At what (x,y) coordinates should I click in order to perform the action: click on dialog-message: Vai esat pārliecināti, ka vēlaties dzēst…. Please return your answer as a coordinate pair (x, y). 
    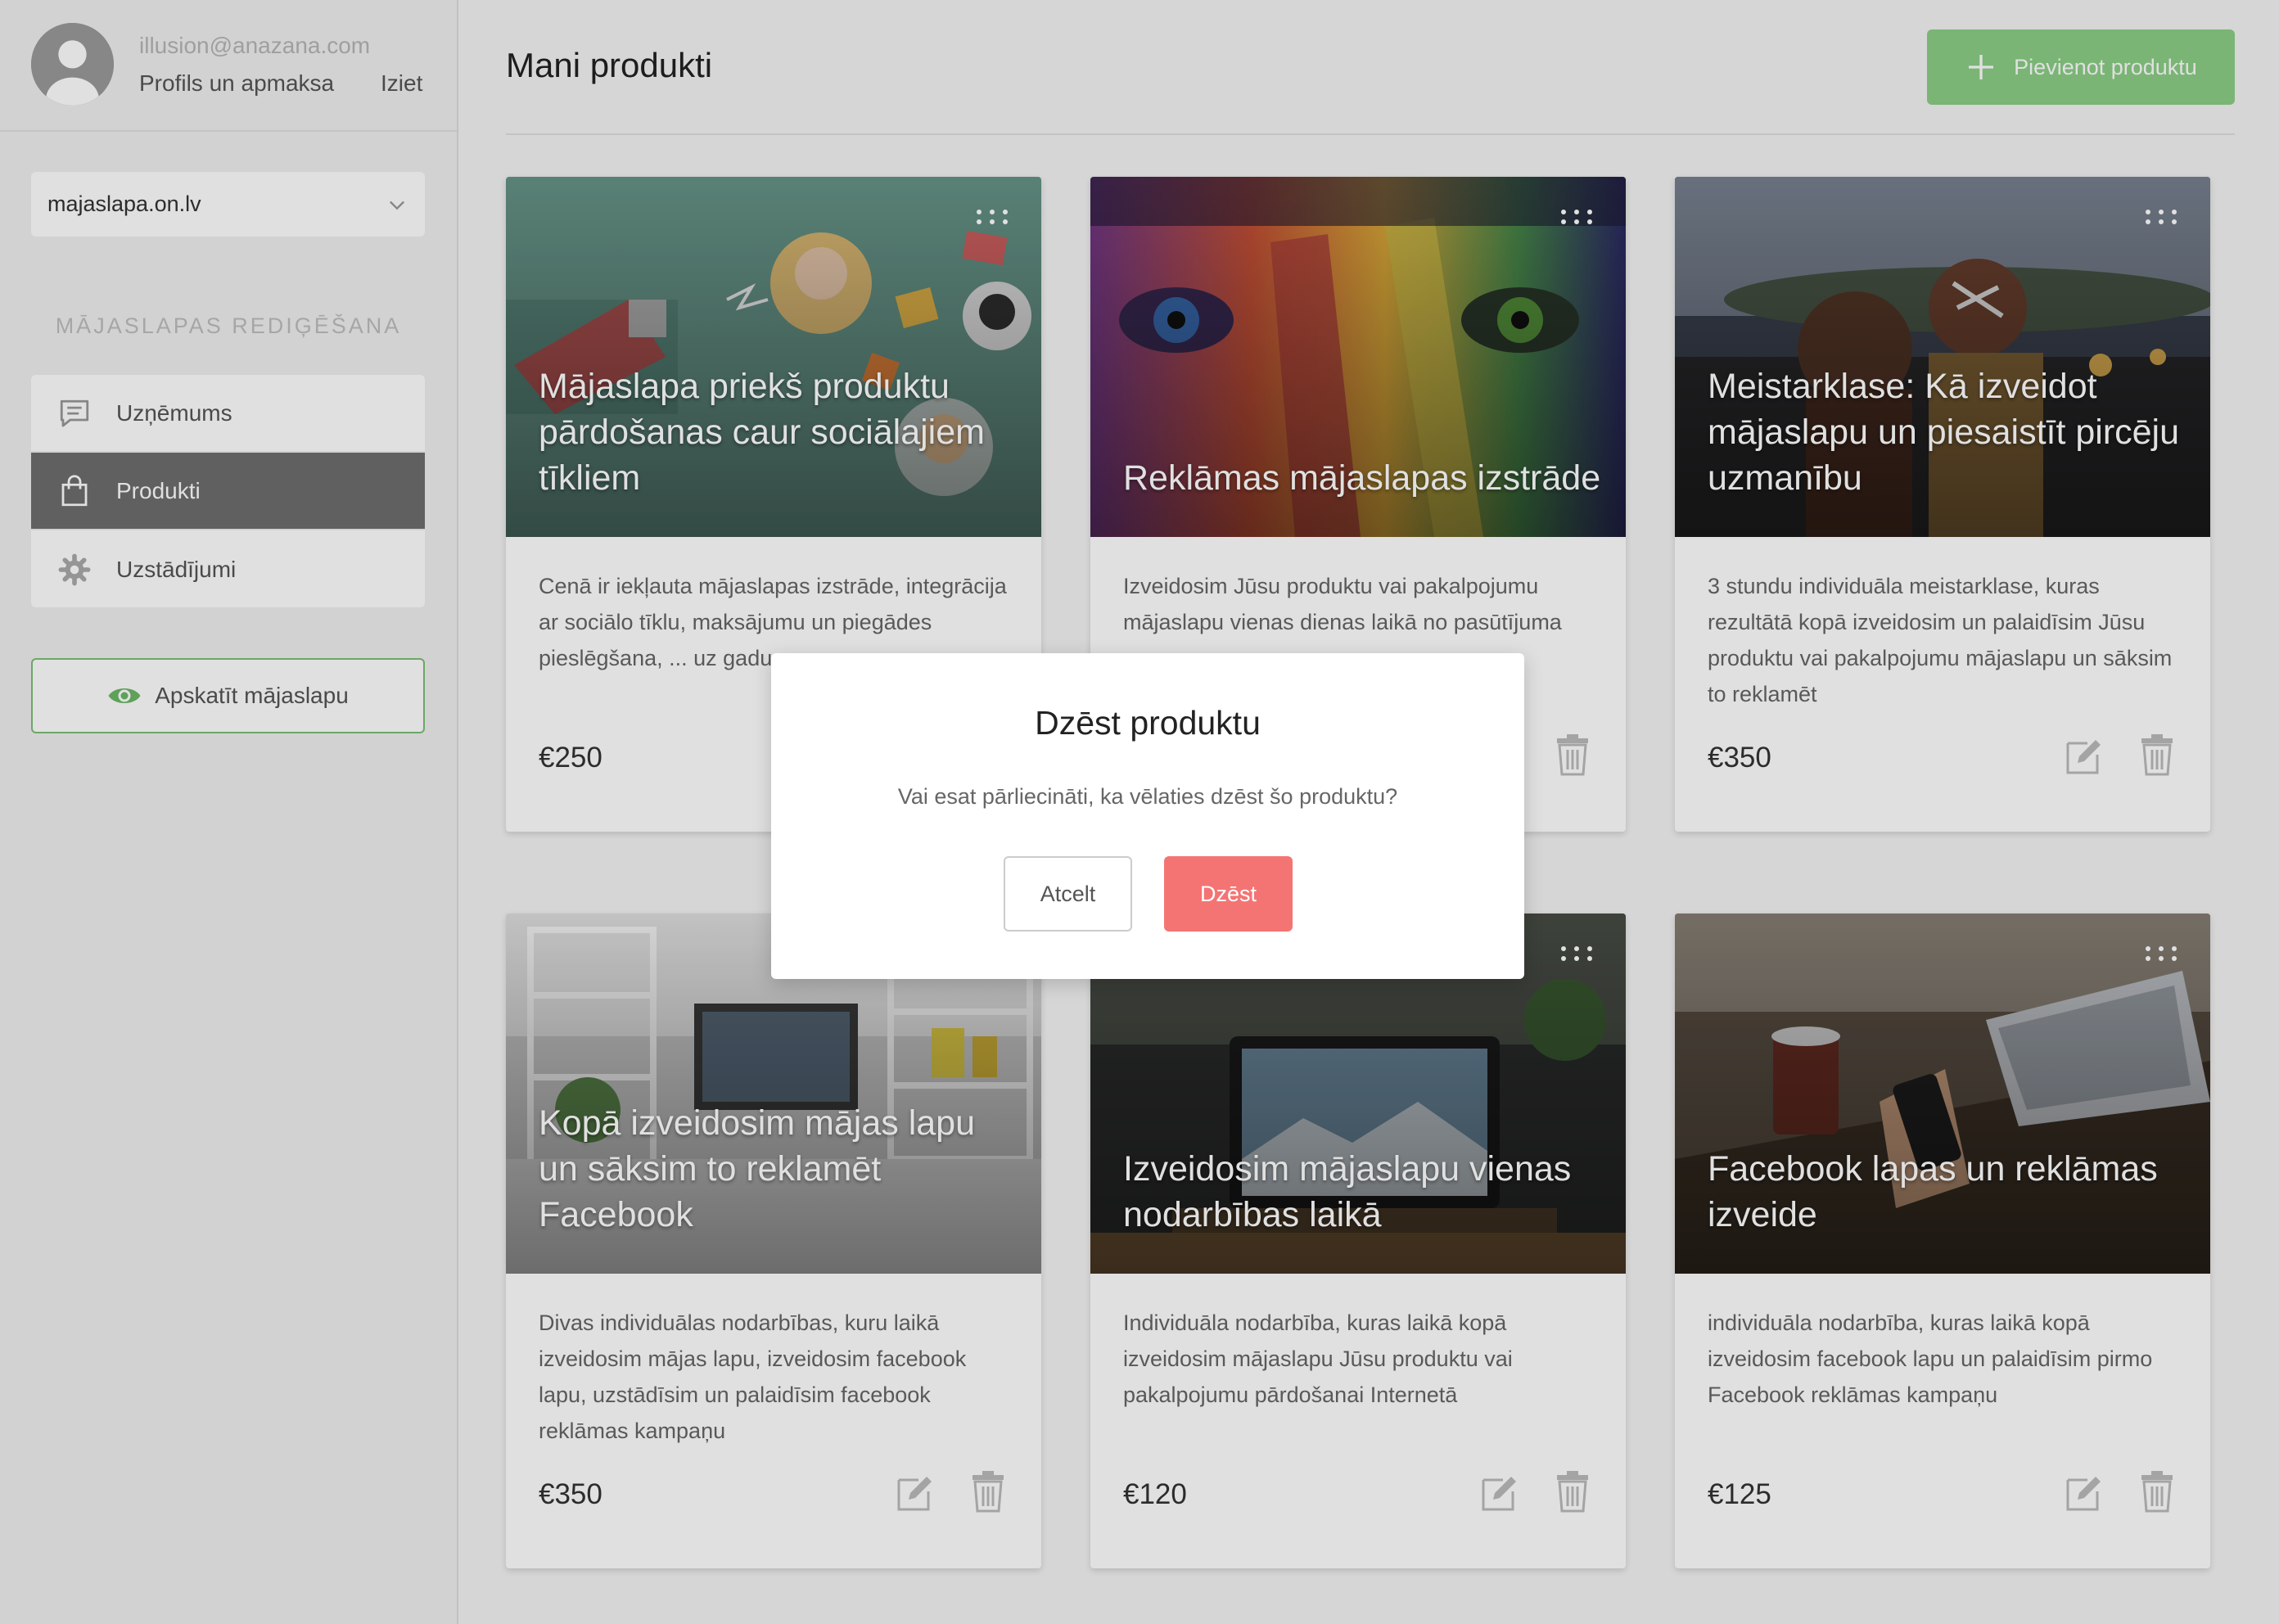
    Looking at the image, I should click on (1147, 797).